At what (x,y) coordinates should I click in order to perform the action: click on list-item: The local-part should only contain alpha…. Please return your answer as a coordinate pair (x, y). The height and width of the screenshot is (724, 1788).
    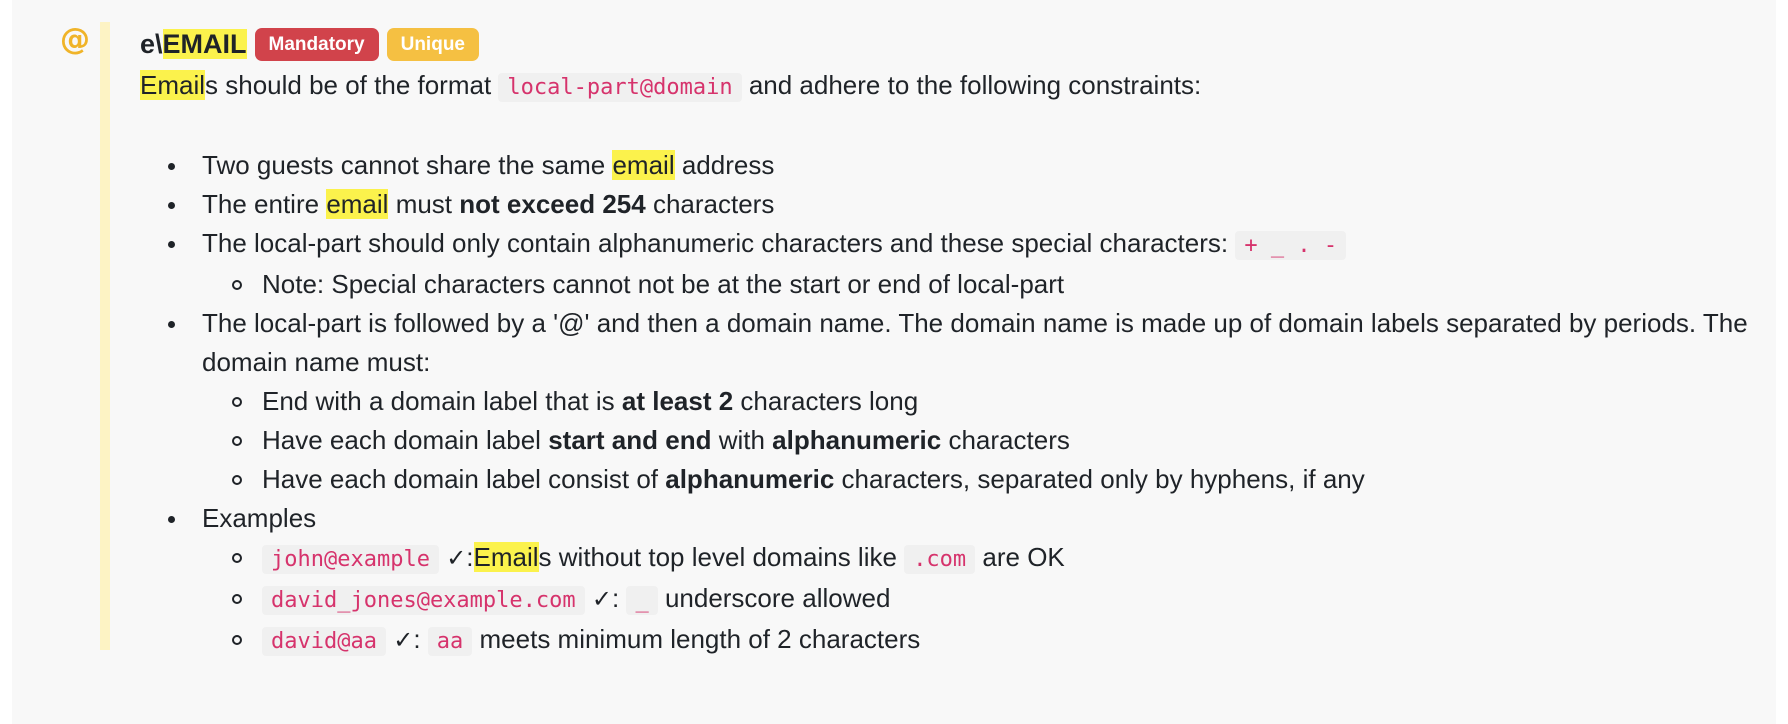
    Looking at the image, I should click on (950, 264).